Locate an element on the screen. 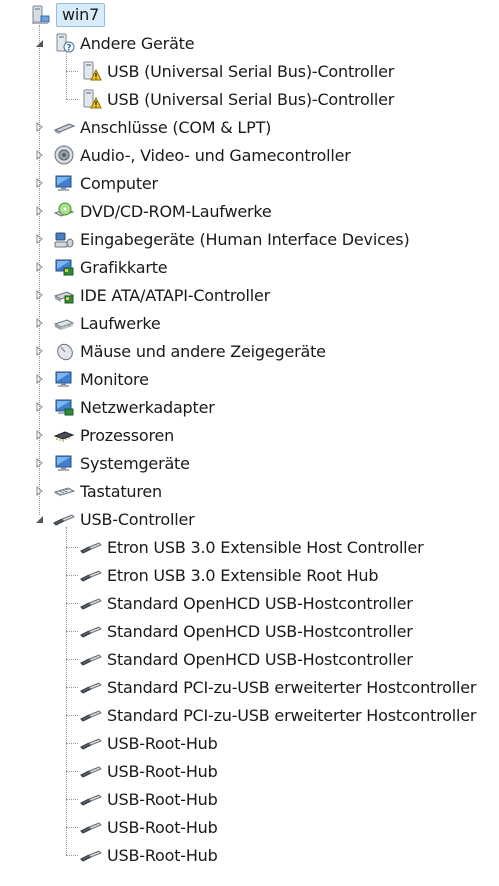 The height and width of the screenshot is (886, 499). category-ide-ata-atapi-controller-label: IDE ATA/ATAPI-Controller is located at coordinates (175, 295).